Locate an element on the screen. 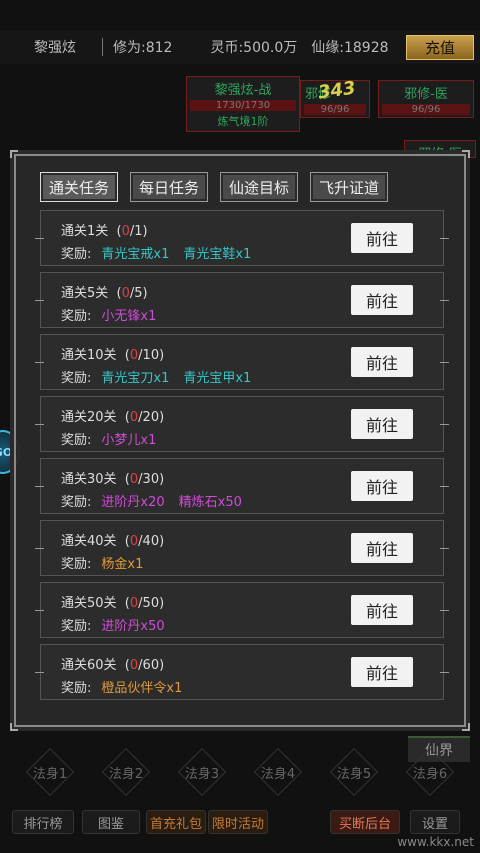  task-row: 通关10关 (0/10) 奖励: 青光宝刀x1 青光宝甲x1 前往 is located at coordinates (242, 362).